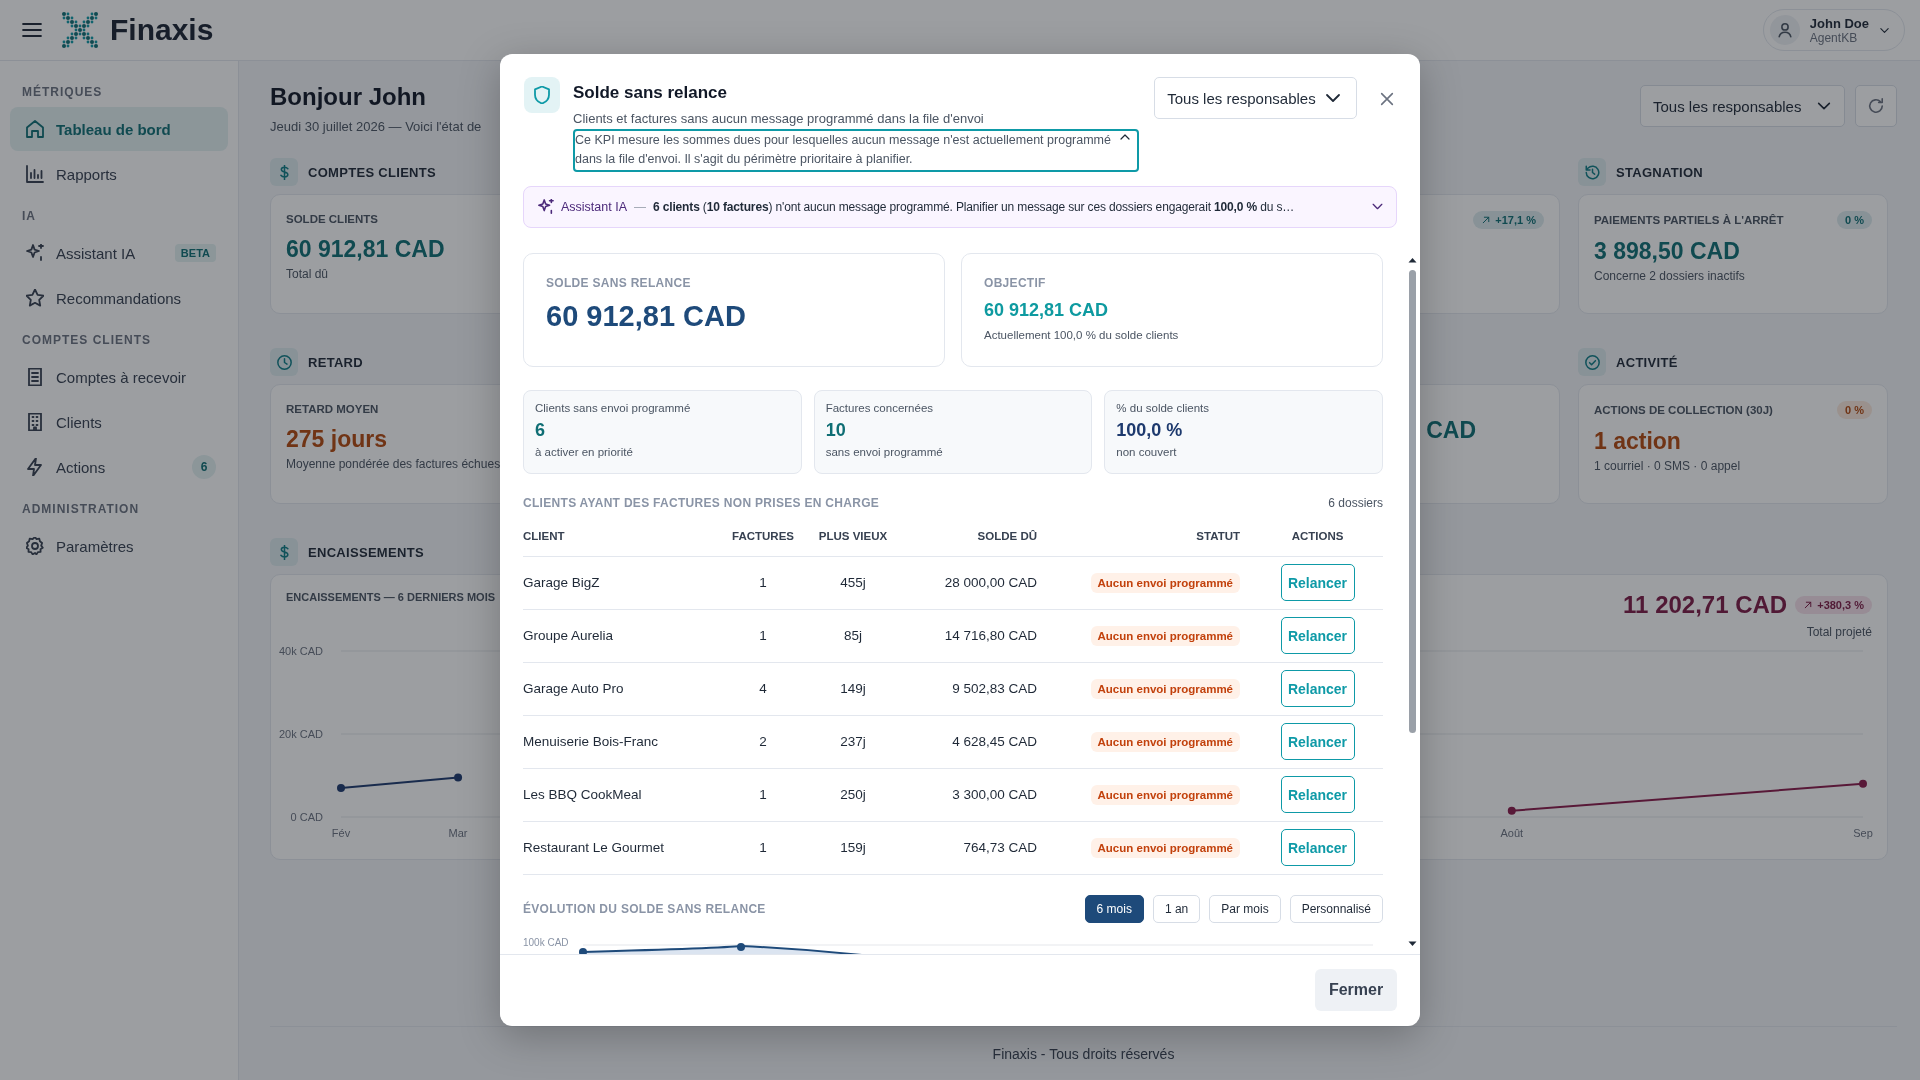 Image resolution: width=1920 pixels, height=1080 pixels. Describe the element at coordinates (35, 377) in the screenshot. I see `document-icon` at that location.